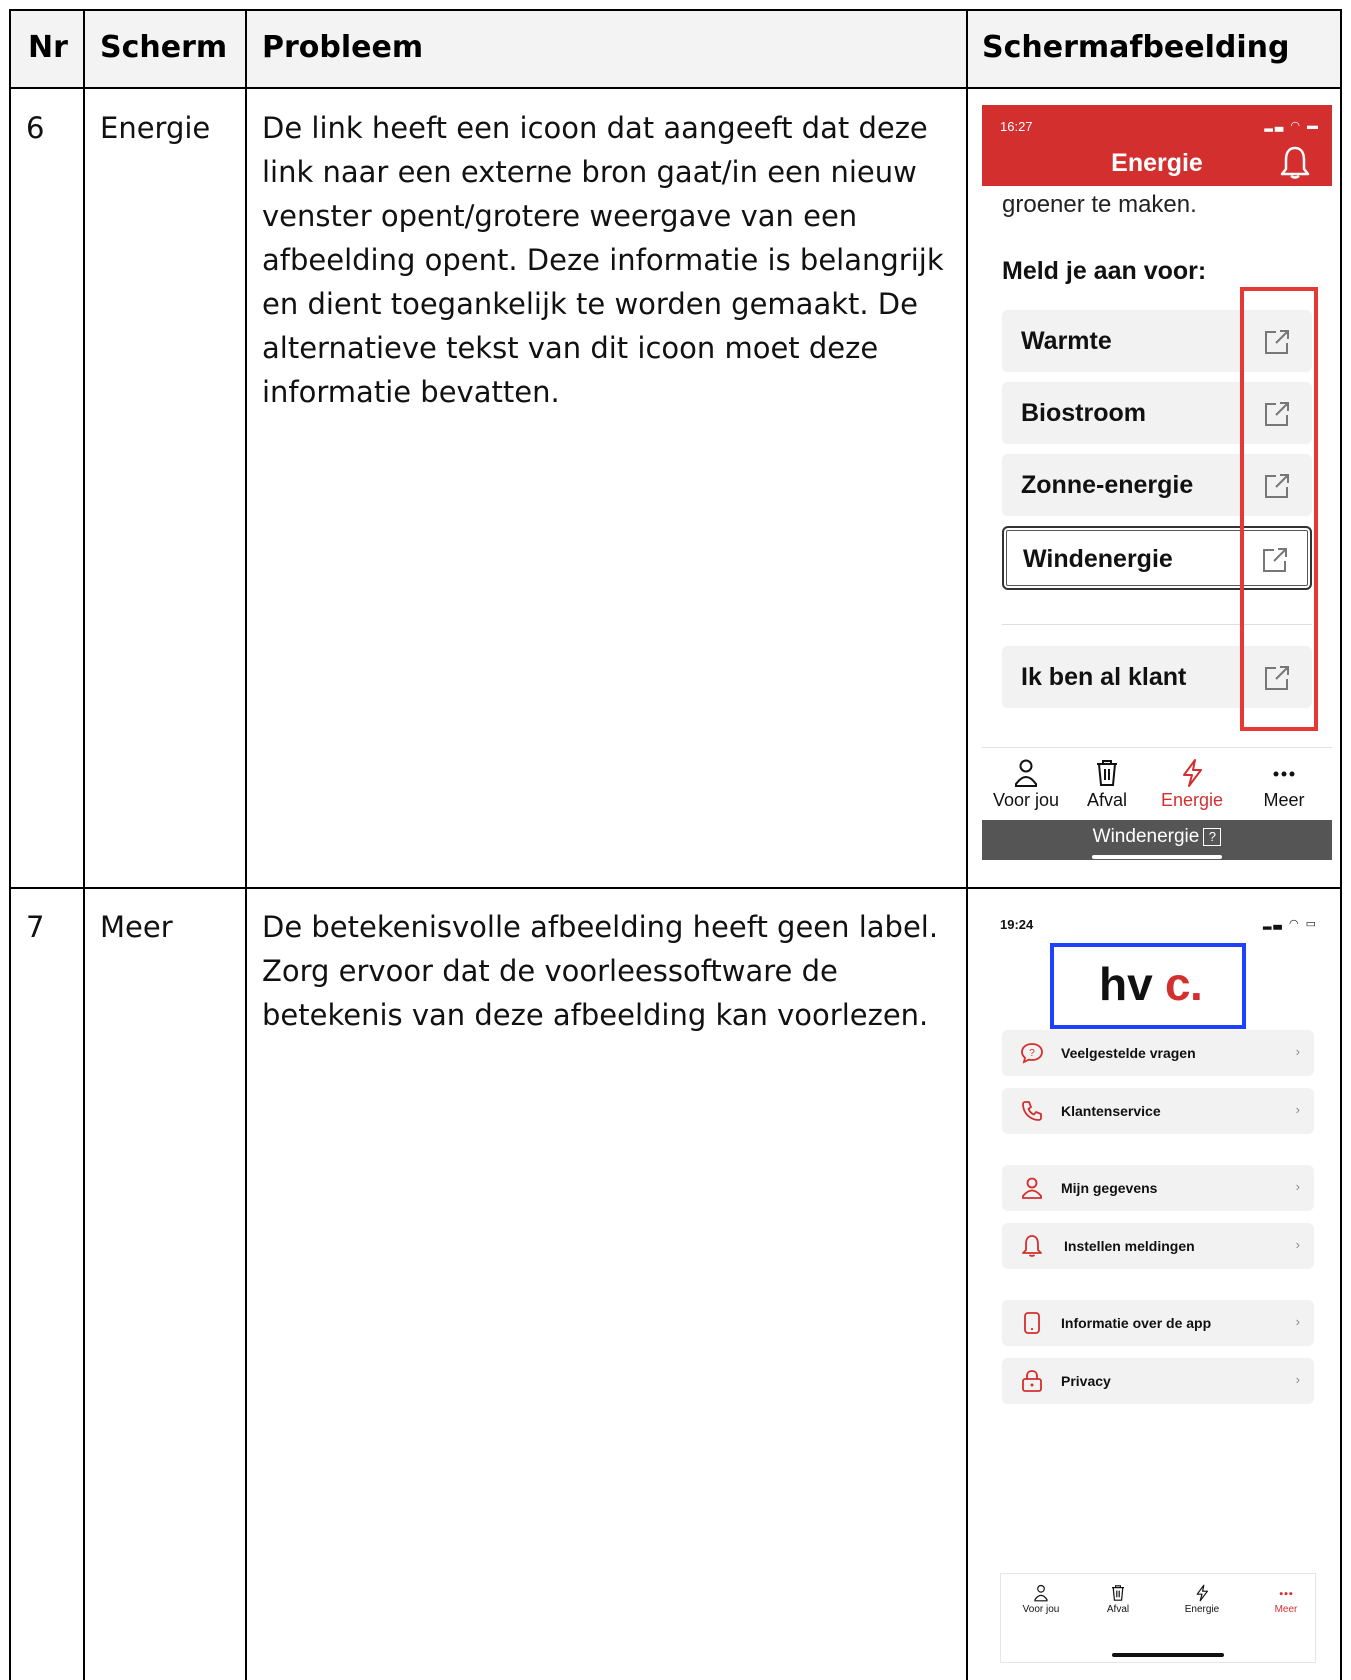 This screenshot has width=1351, height=1680. What do you see at coordinates (1016, 126) in the screenshot?
I see `status-time: 16:27` at bounding box center [1016, 126].